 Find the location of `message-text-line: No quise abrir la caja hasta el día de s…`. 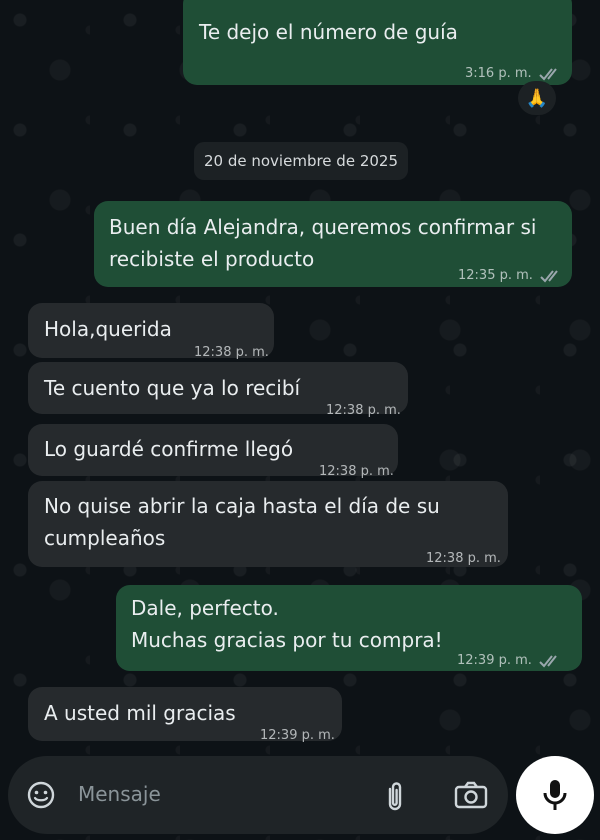

message-text-line: No quise abrir la caja hasta el día de s… is located at coordinates (242, 506).